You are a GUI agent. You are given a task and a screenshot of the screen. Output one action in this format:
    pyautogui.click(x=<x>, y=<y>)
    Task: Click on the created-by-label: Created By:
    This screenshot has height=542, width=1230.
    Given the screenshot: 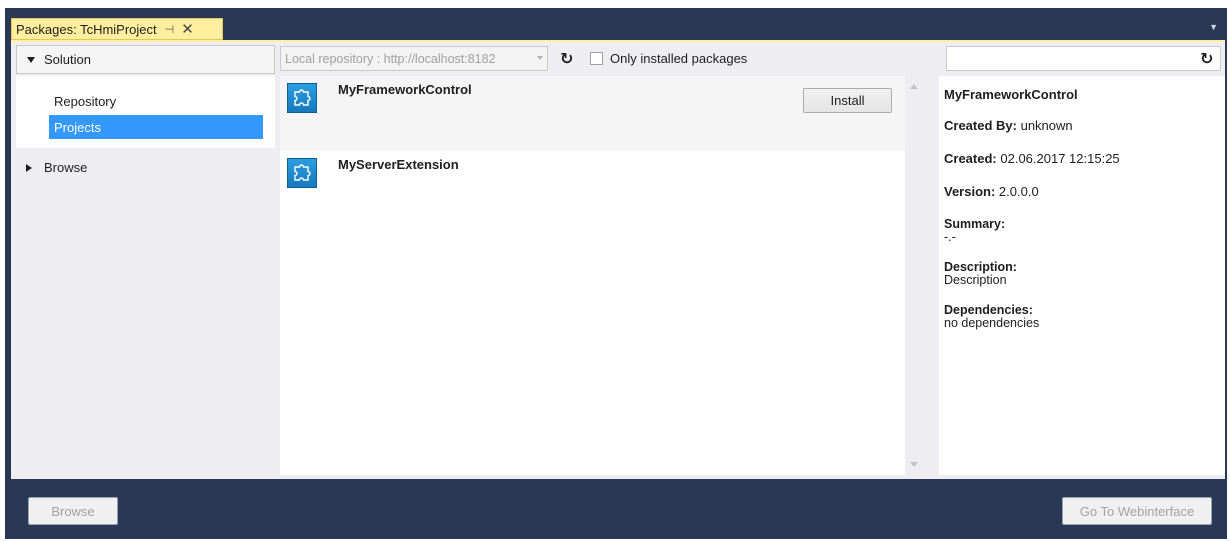 What is the action you would take?
    pyautogui.click(x=980, y=125)
    